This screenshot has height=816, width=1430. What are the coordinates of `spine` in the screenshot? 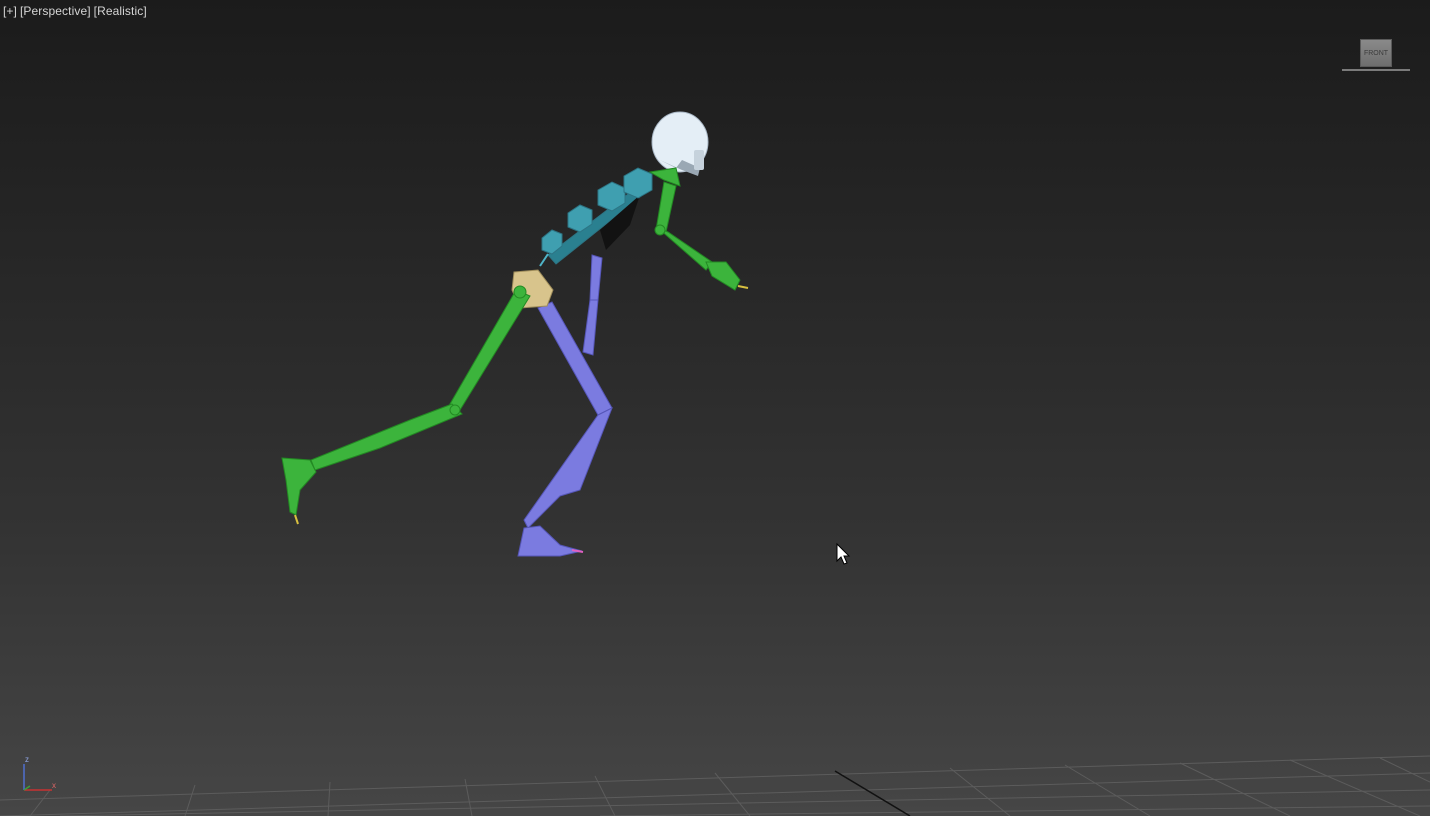 It's located at (596, 217).